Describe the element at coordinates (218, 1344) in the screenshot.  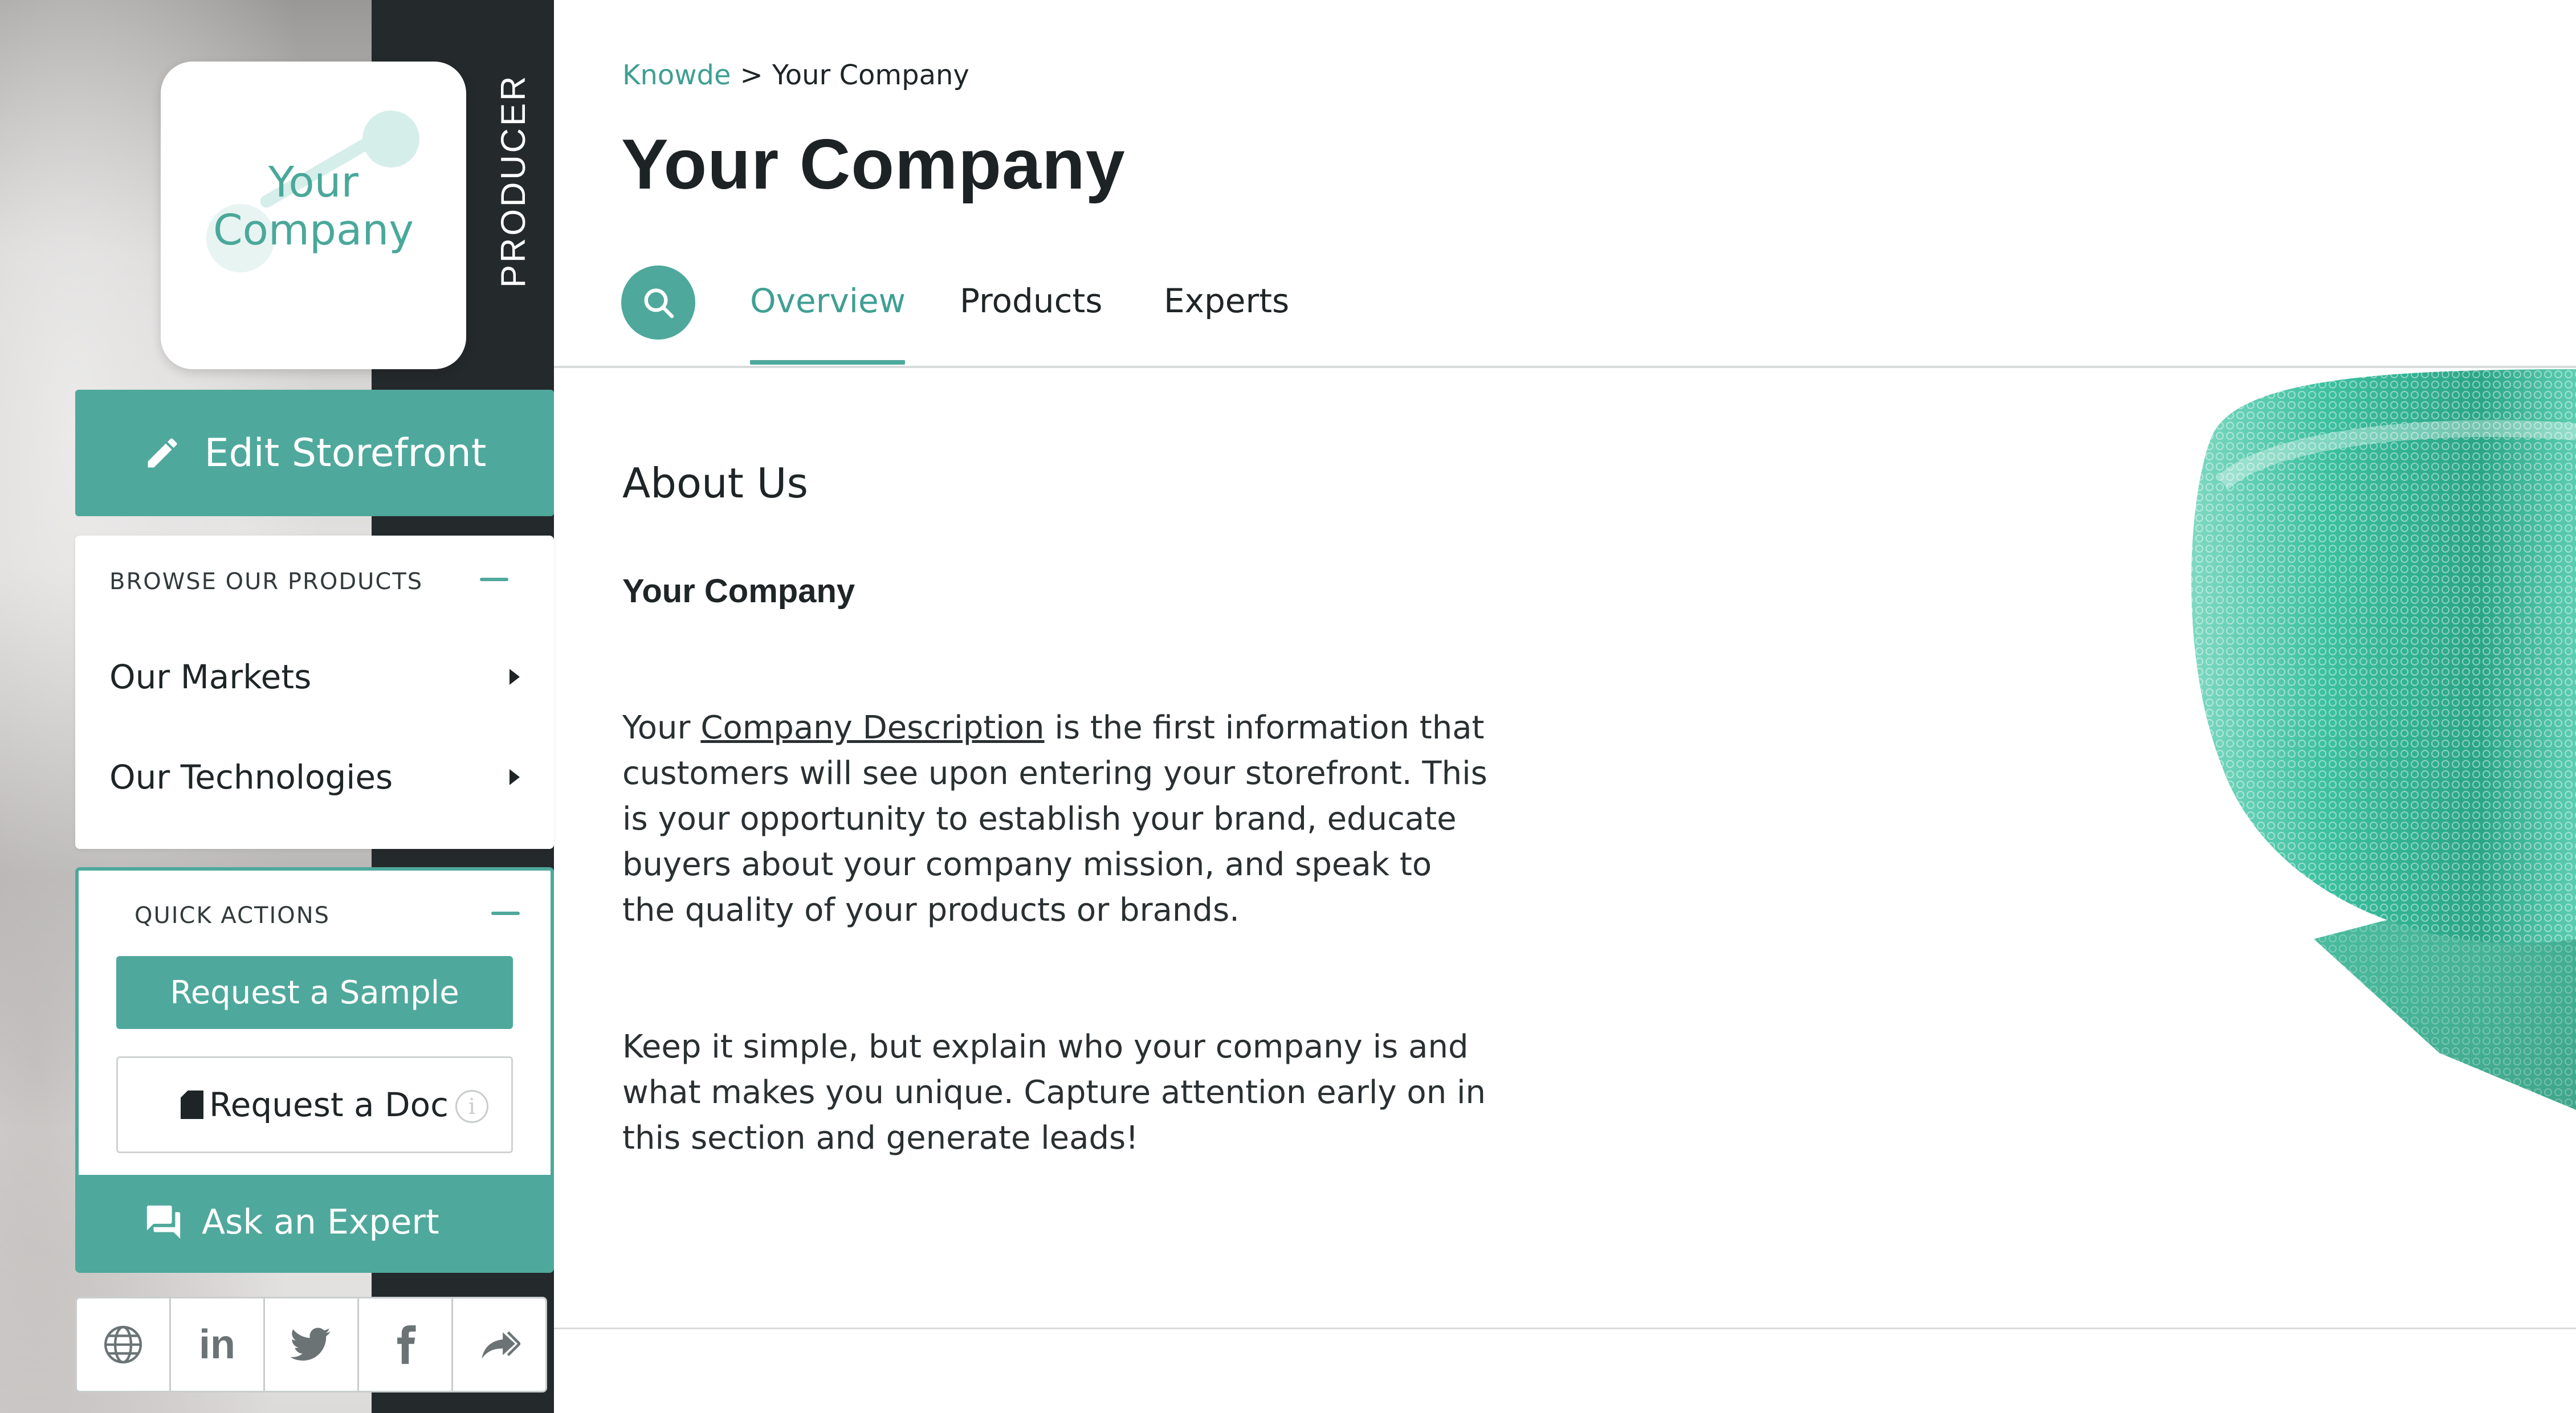
I see `linkedin-icon: in` at that location.